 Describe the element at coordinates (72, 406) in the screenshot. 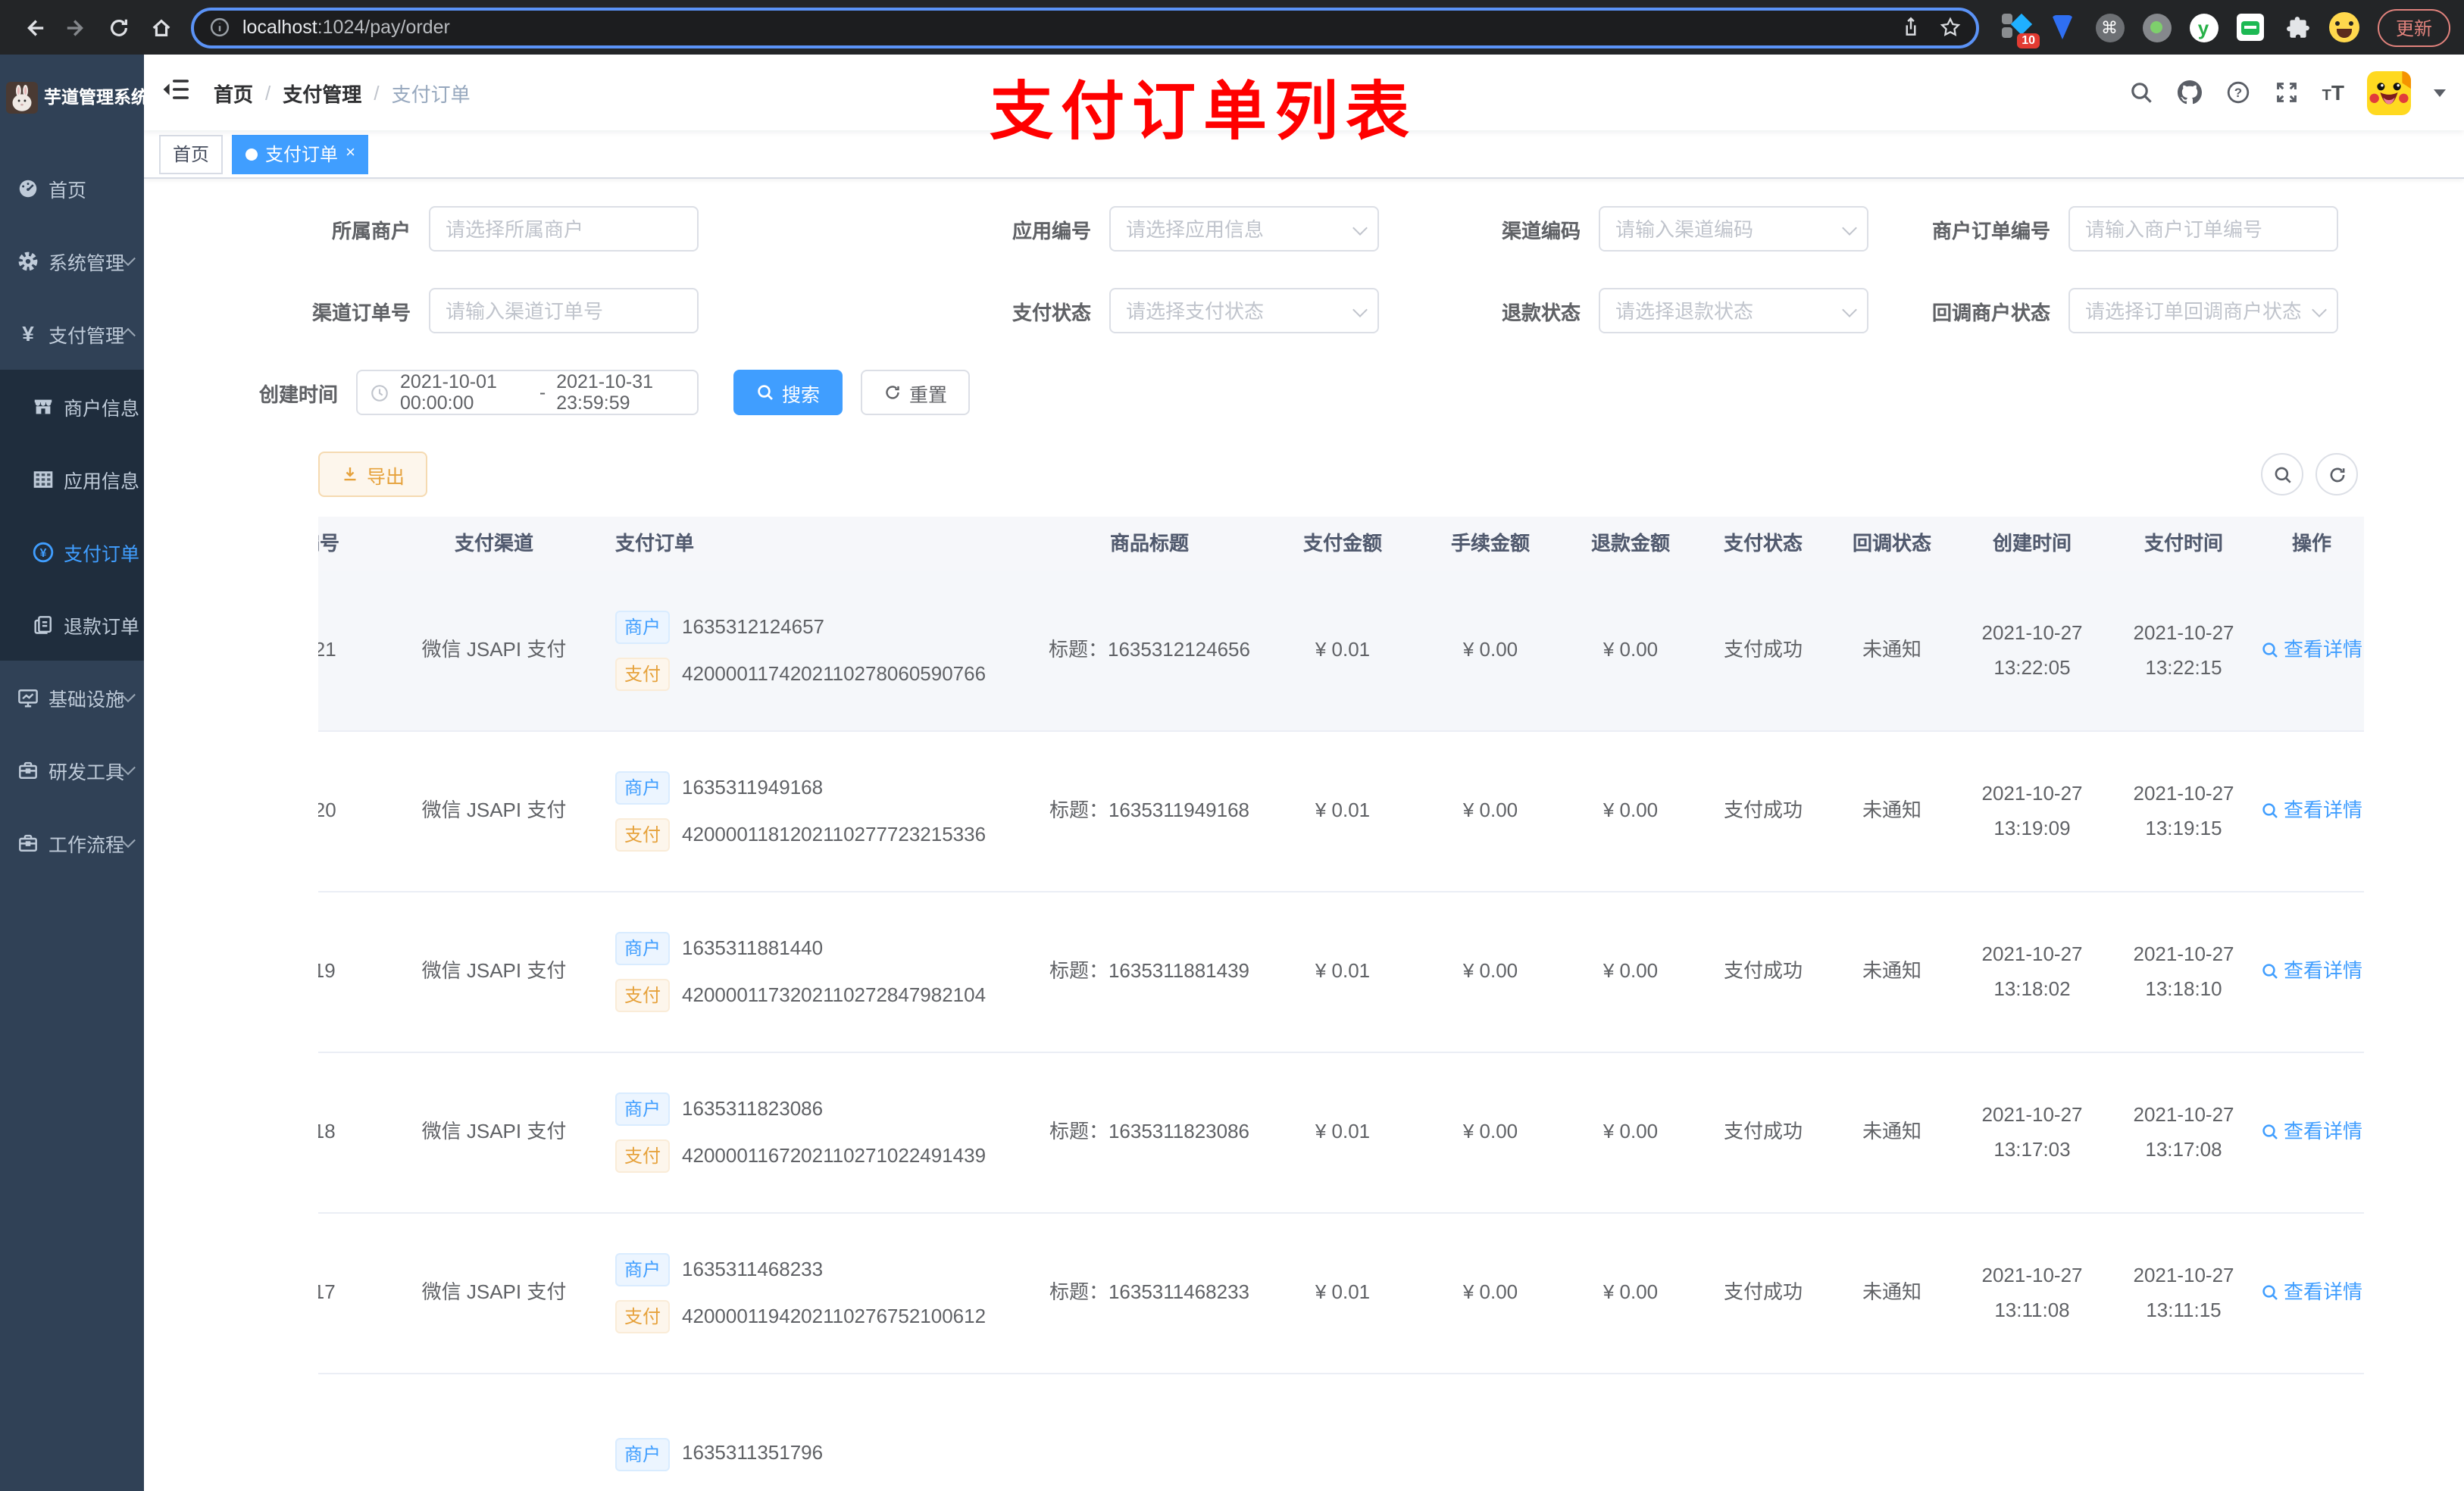

I see `sidebar-item-merchant-info: 商户信息` at that location.